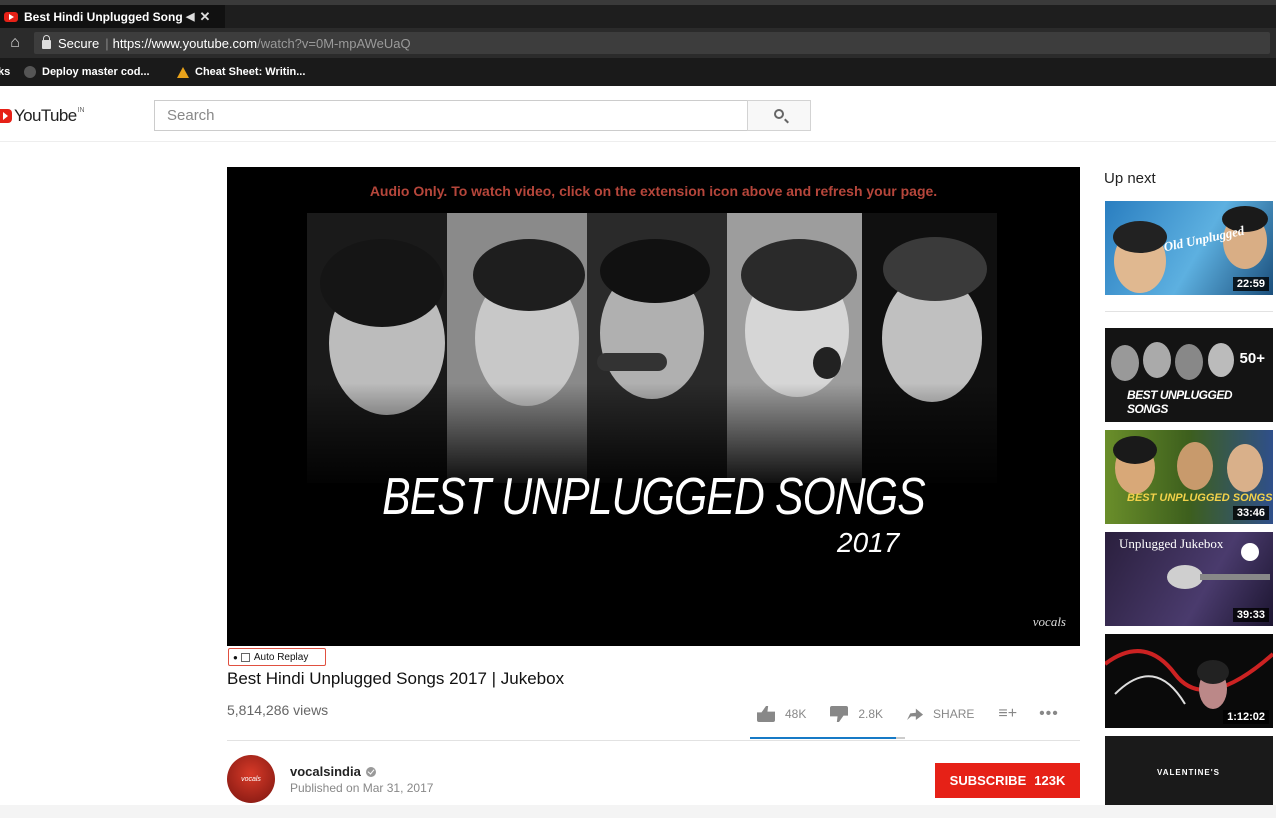  I want to click on logo-region: IN, so click(81, 110).